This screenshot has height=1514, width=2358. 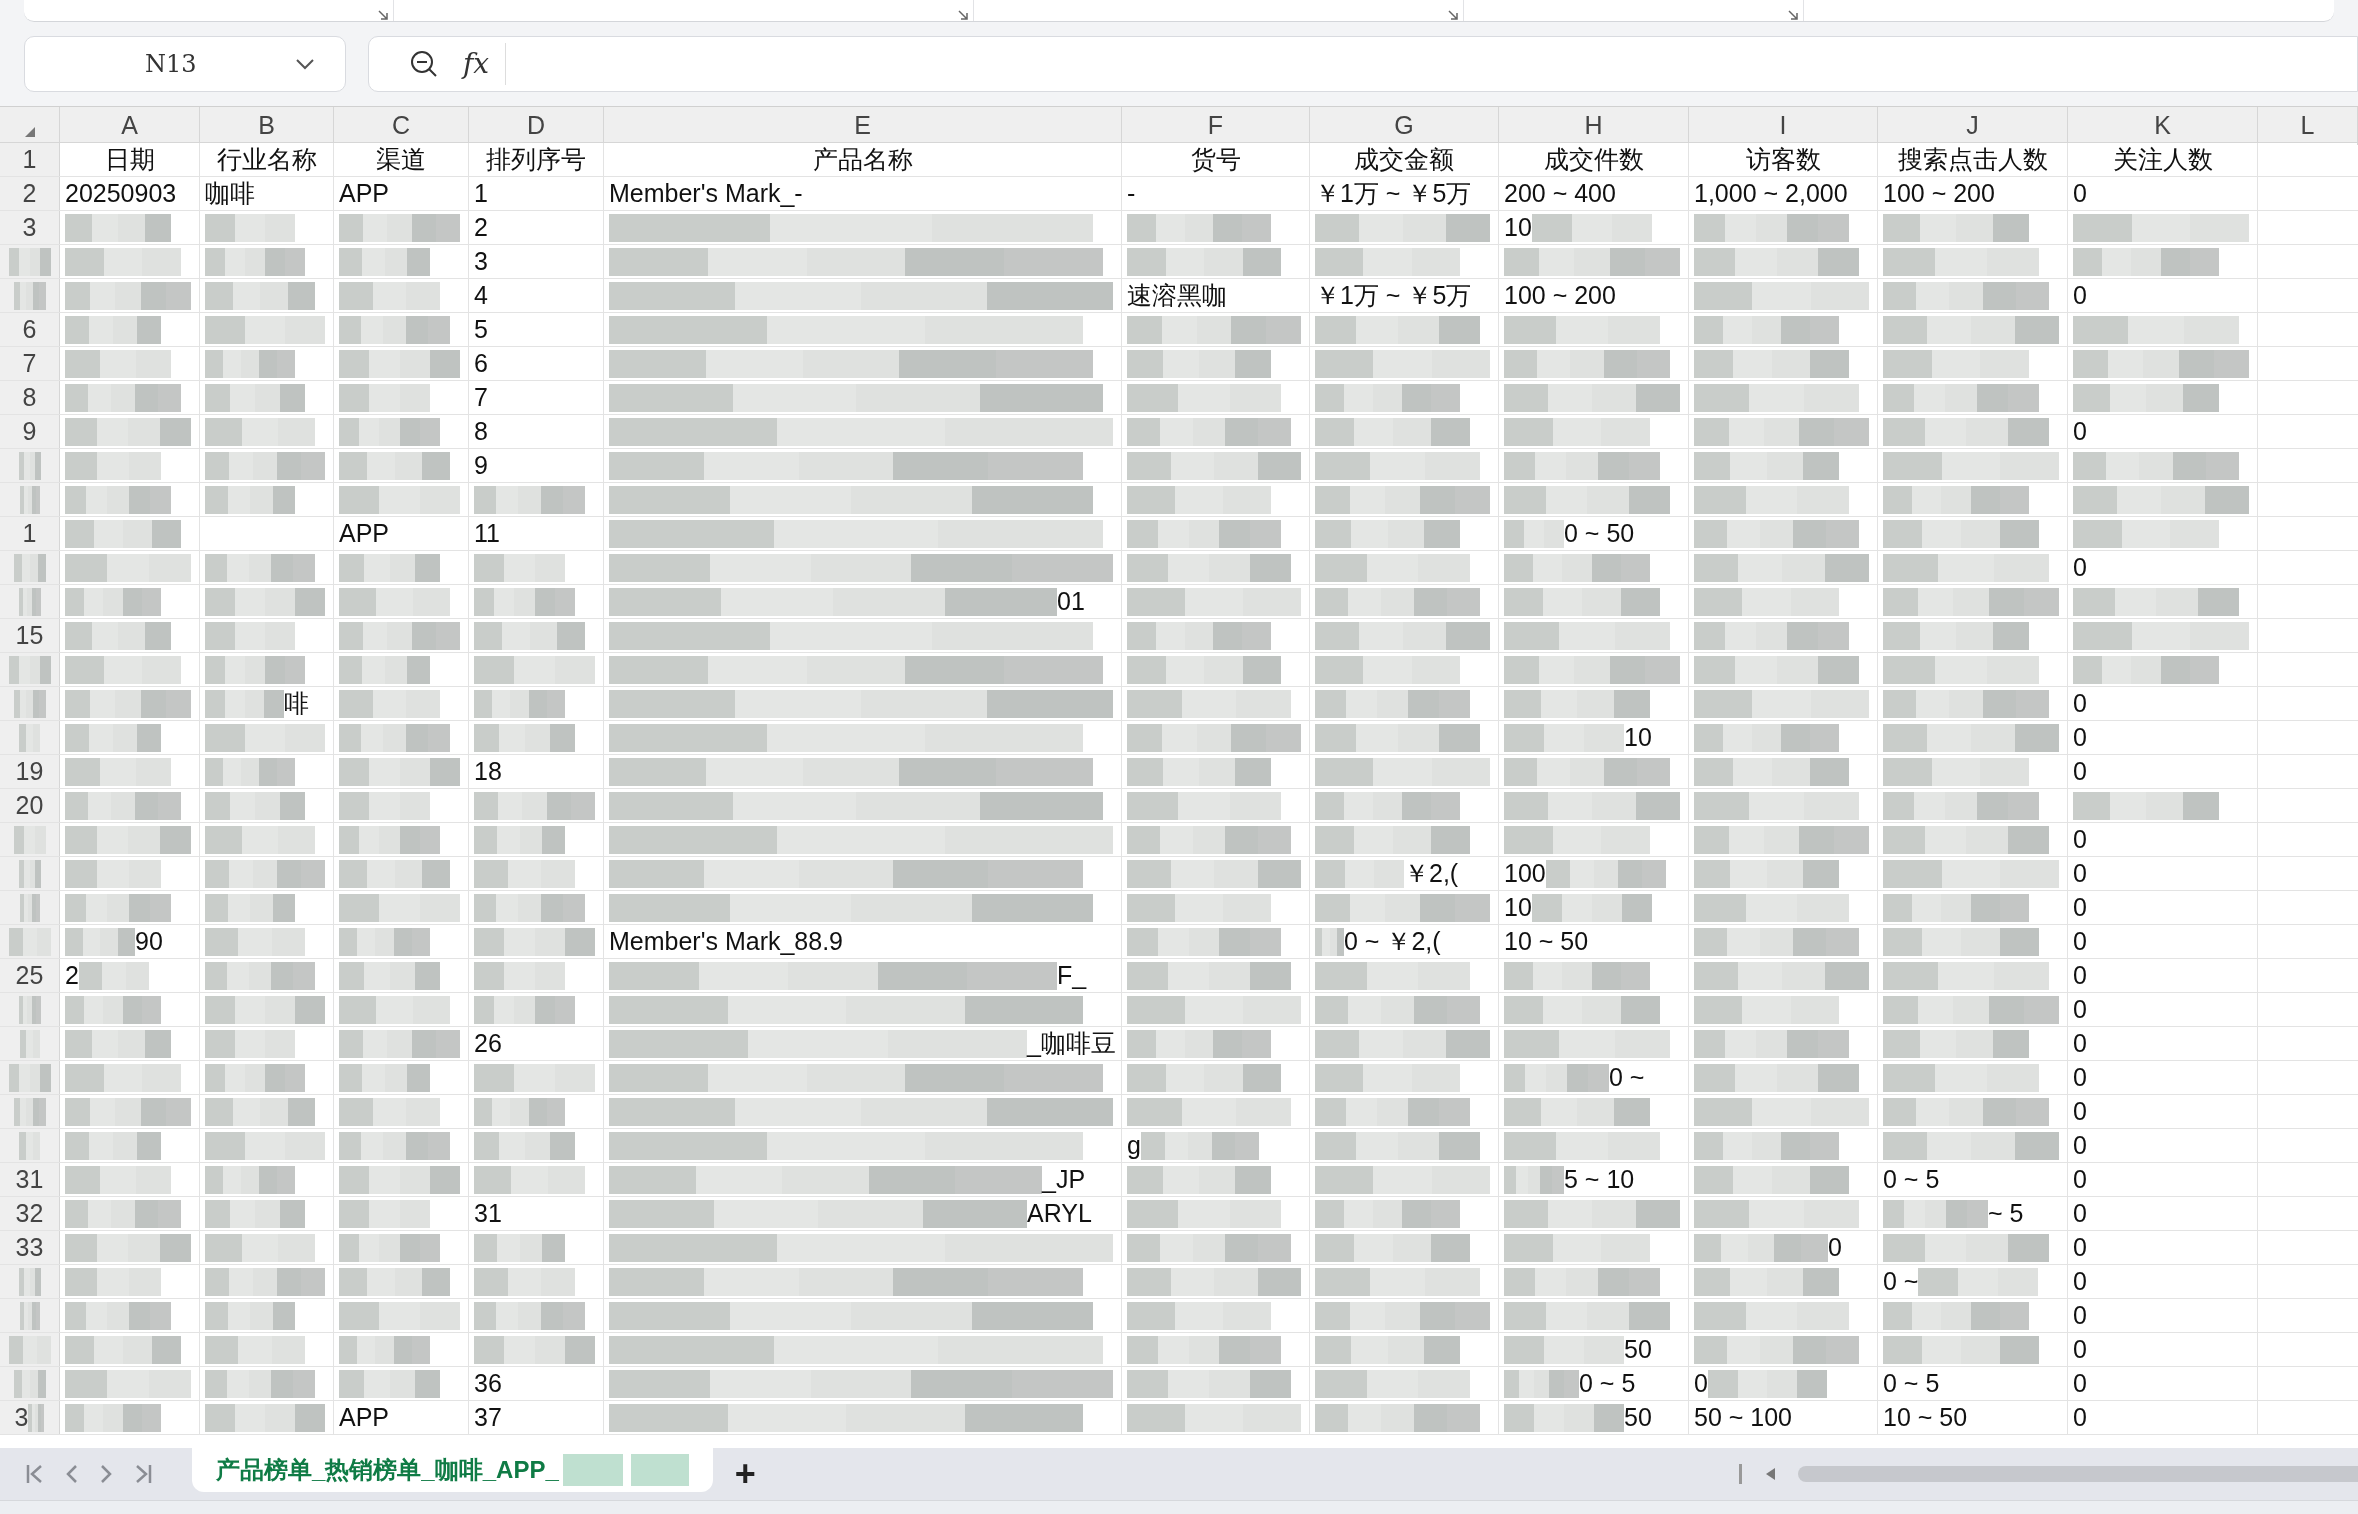 I want to click on table-cell-text: _JP, so click(x=1064, y=1179).